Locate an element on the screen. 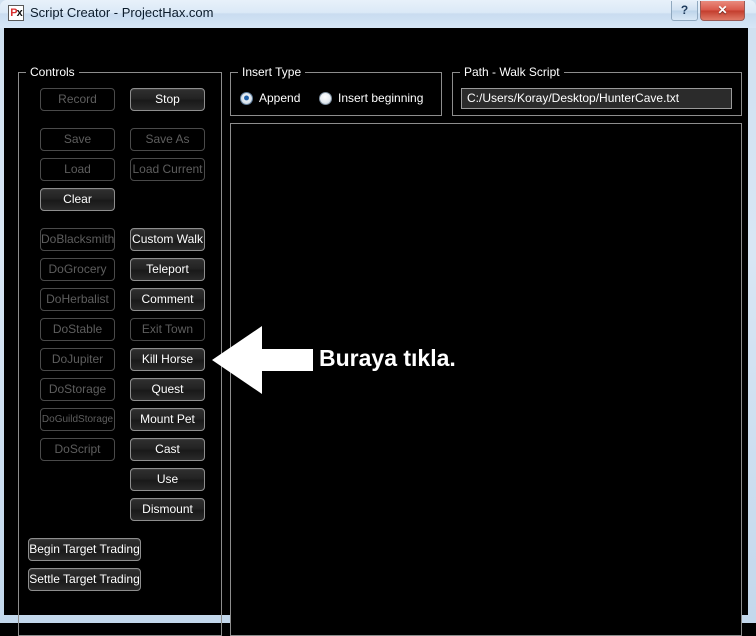 The image size is (756, 636). button-label: Load is located at coordinates (77, 169).